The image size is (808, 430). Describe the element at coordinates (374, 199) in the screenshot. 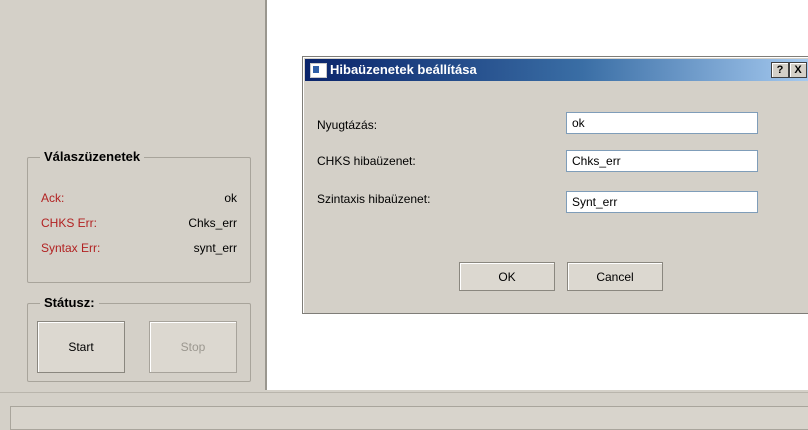

I see `syntax-field-label: Szintaxis hibaüzenet:` at that location.